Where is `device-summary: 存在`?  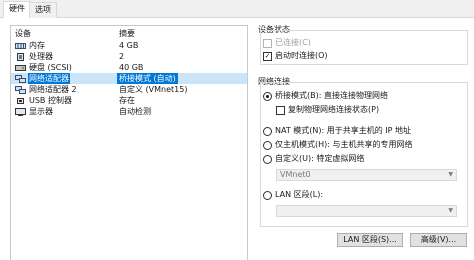 device-summary: 存在 is located at coordinates (127, 100).